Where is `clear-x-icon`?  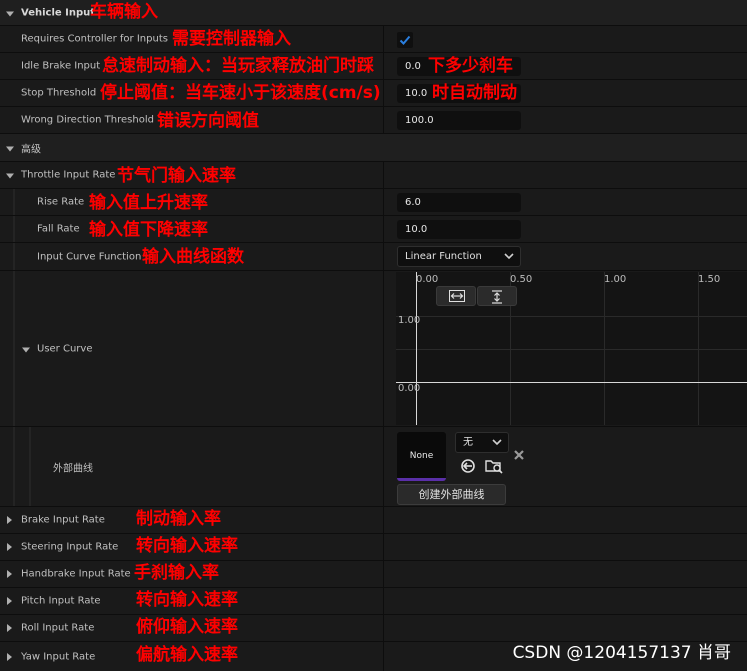
clear-x-icon is located at coordinates (519, 455).